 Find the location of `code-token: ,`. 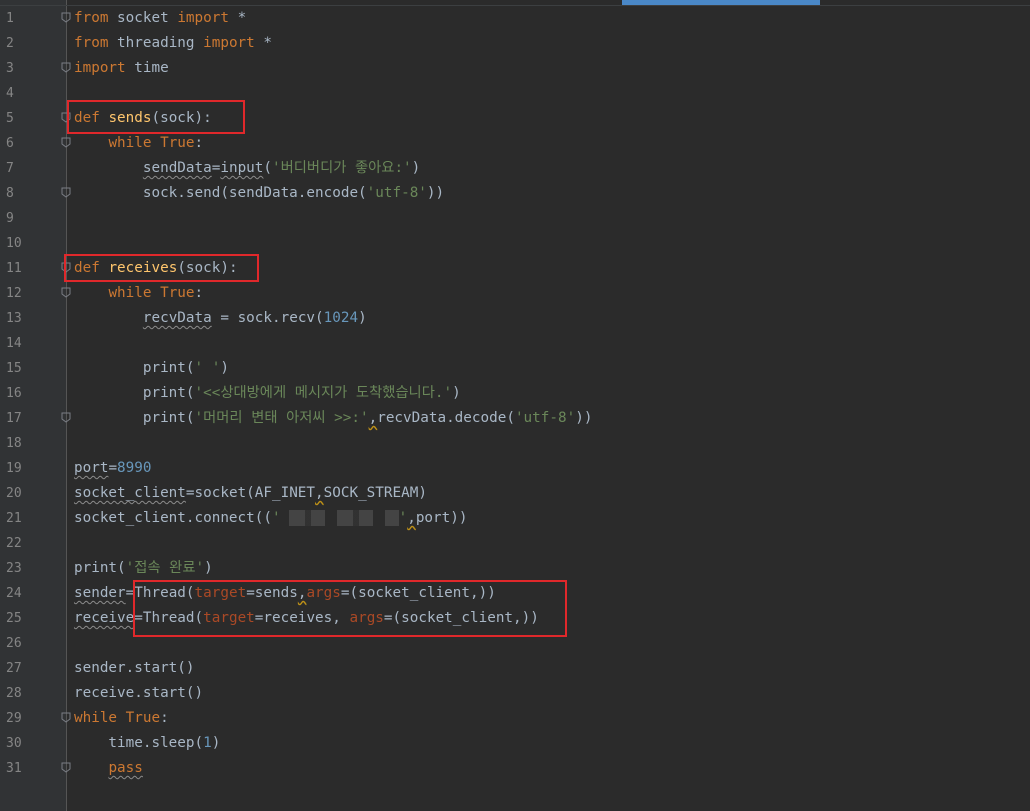

code-token: , is located at coordinates (411, 518).